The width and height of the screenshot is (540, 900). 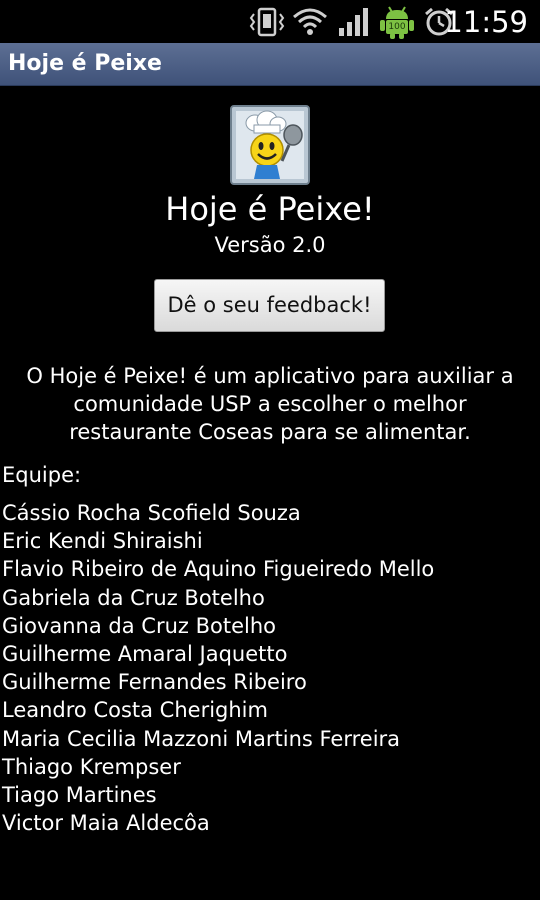 What do you see at coordinates (106, 823) in the screenshot?
I see `team-member: Victor Maia Aldecôa` at bounding box center [106, 823].